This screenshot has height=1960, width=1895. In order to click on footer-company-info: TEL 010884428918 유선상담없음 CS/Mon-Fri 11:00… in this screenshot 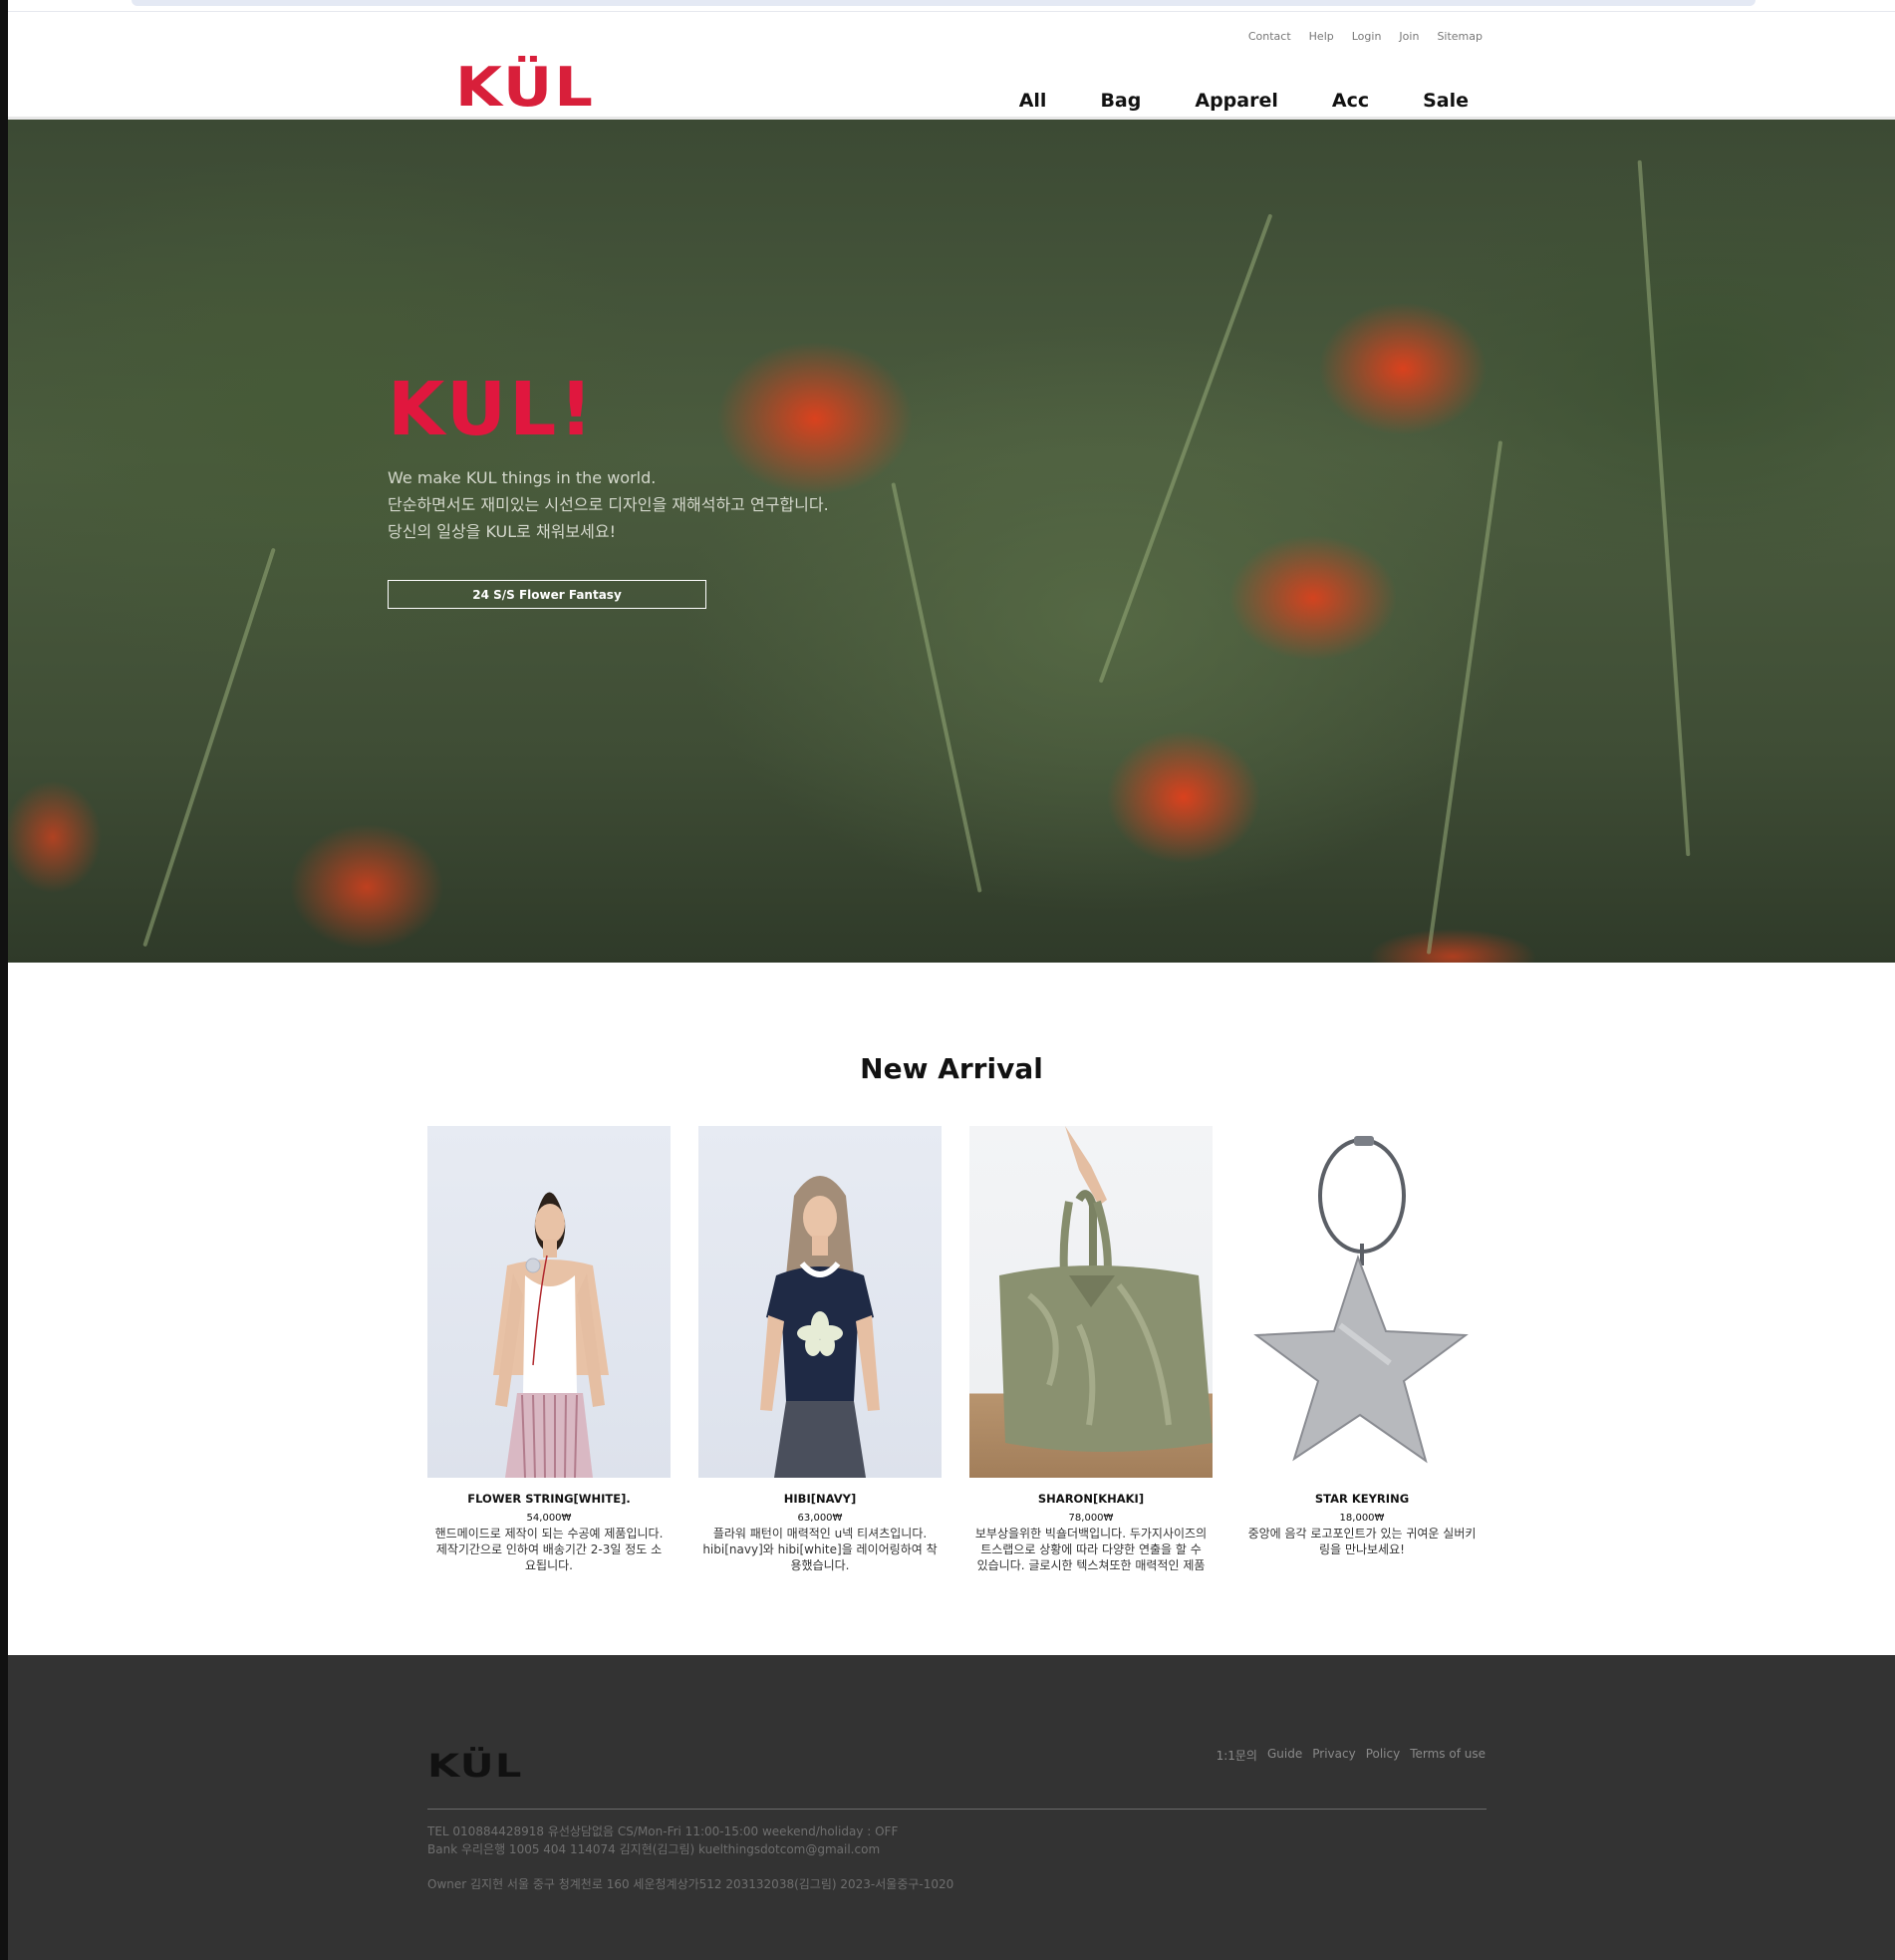, I will do `click(690, 1857)`.